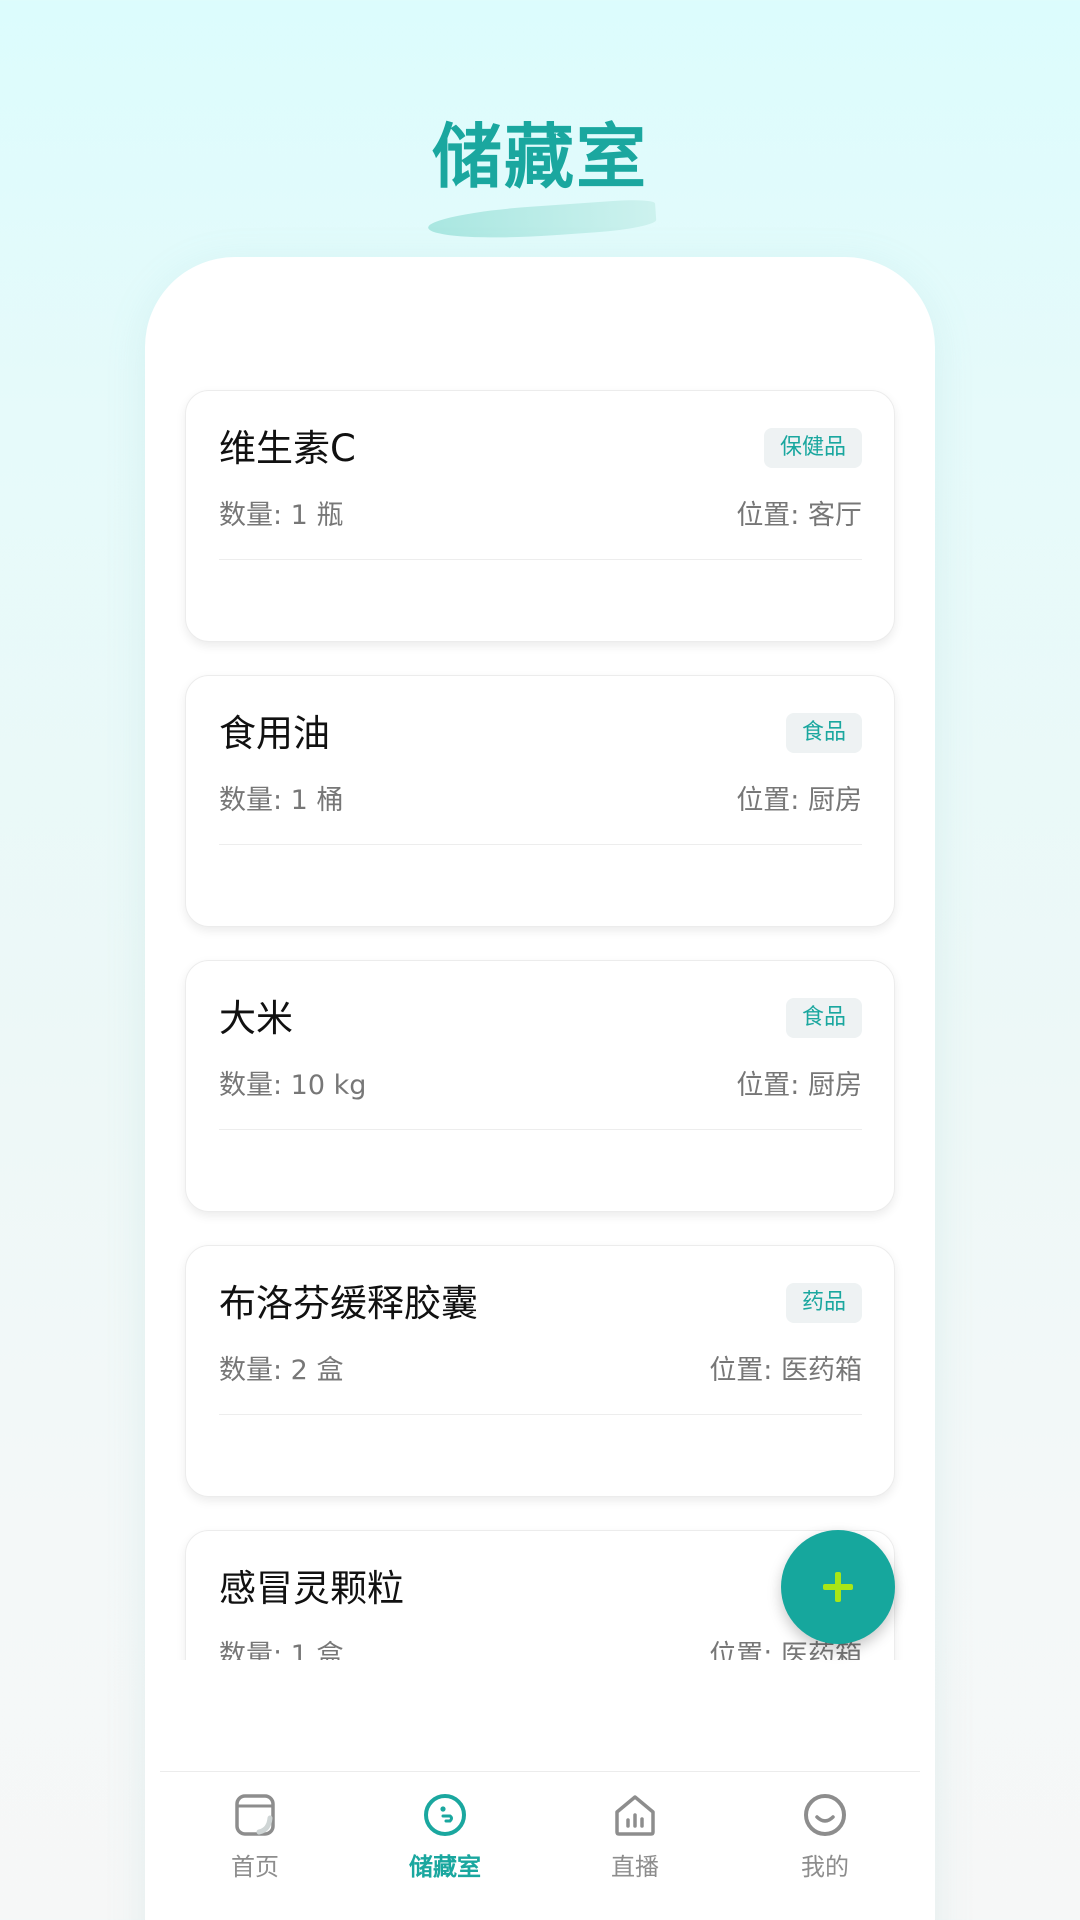 The width and height of the screenshot is (1080, 1920). Describe the element at coordinates (287, 448) in the screenshot. I see `item-name: 维生素C` at that location.